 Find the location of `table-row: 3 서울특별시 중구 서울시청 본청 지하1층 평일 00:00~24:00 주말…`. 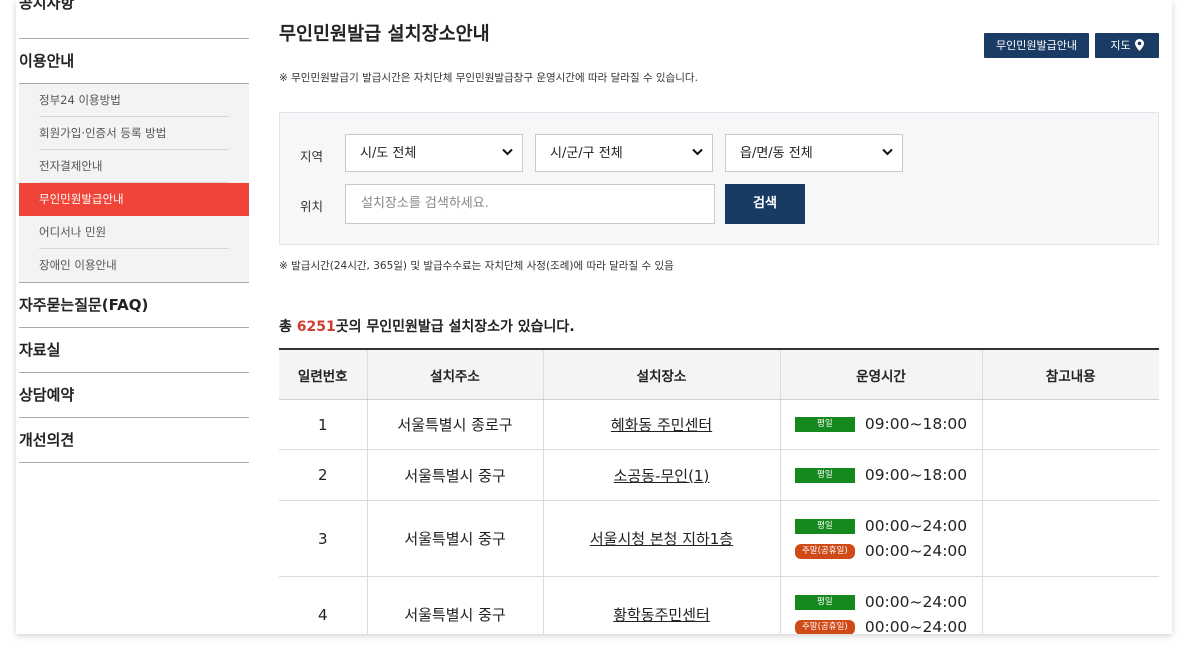

table-row: 3 서울특별시 중구 서울시청 본청 지하1층 평일 00:00~24:00 주말… is located at coordinates (719, 538).